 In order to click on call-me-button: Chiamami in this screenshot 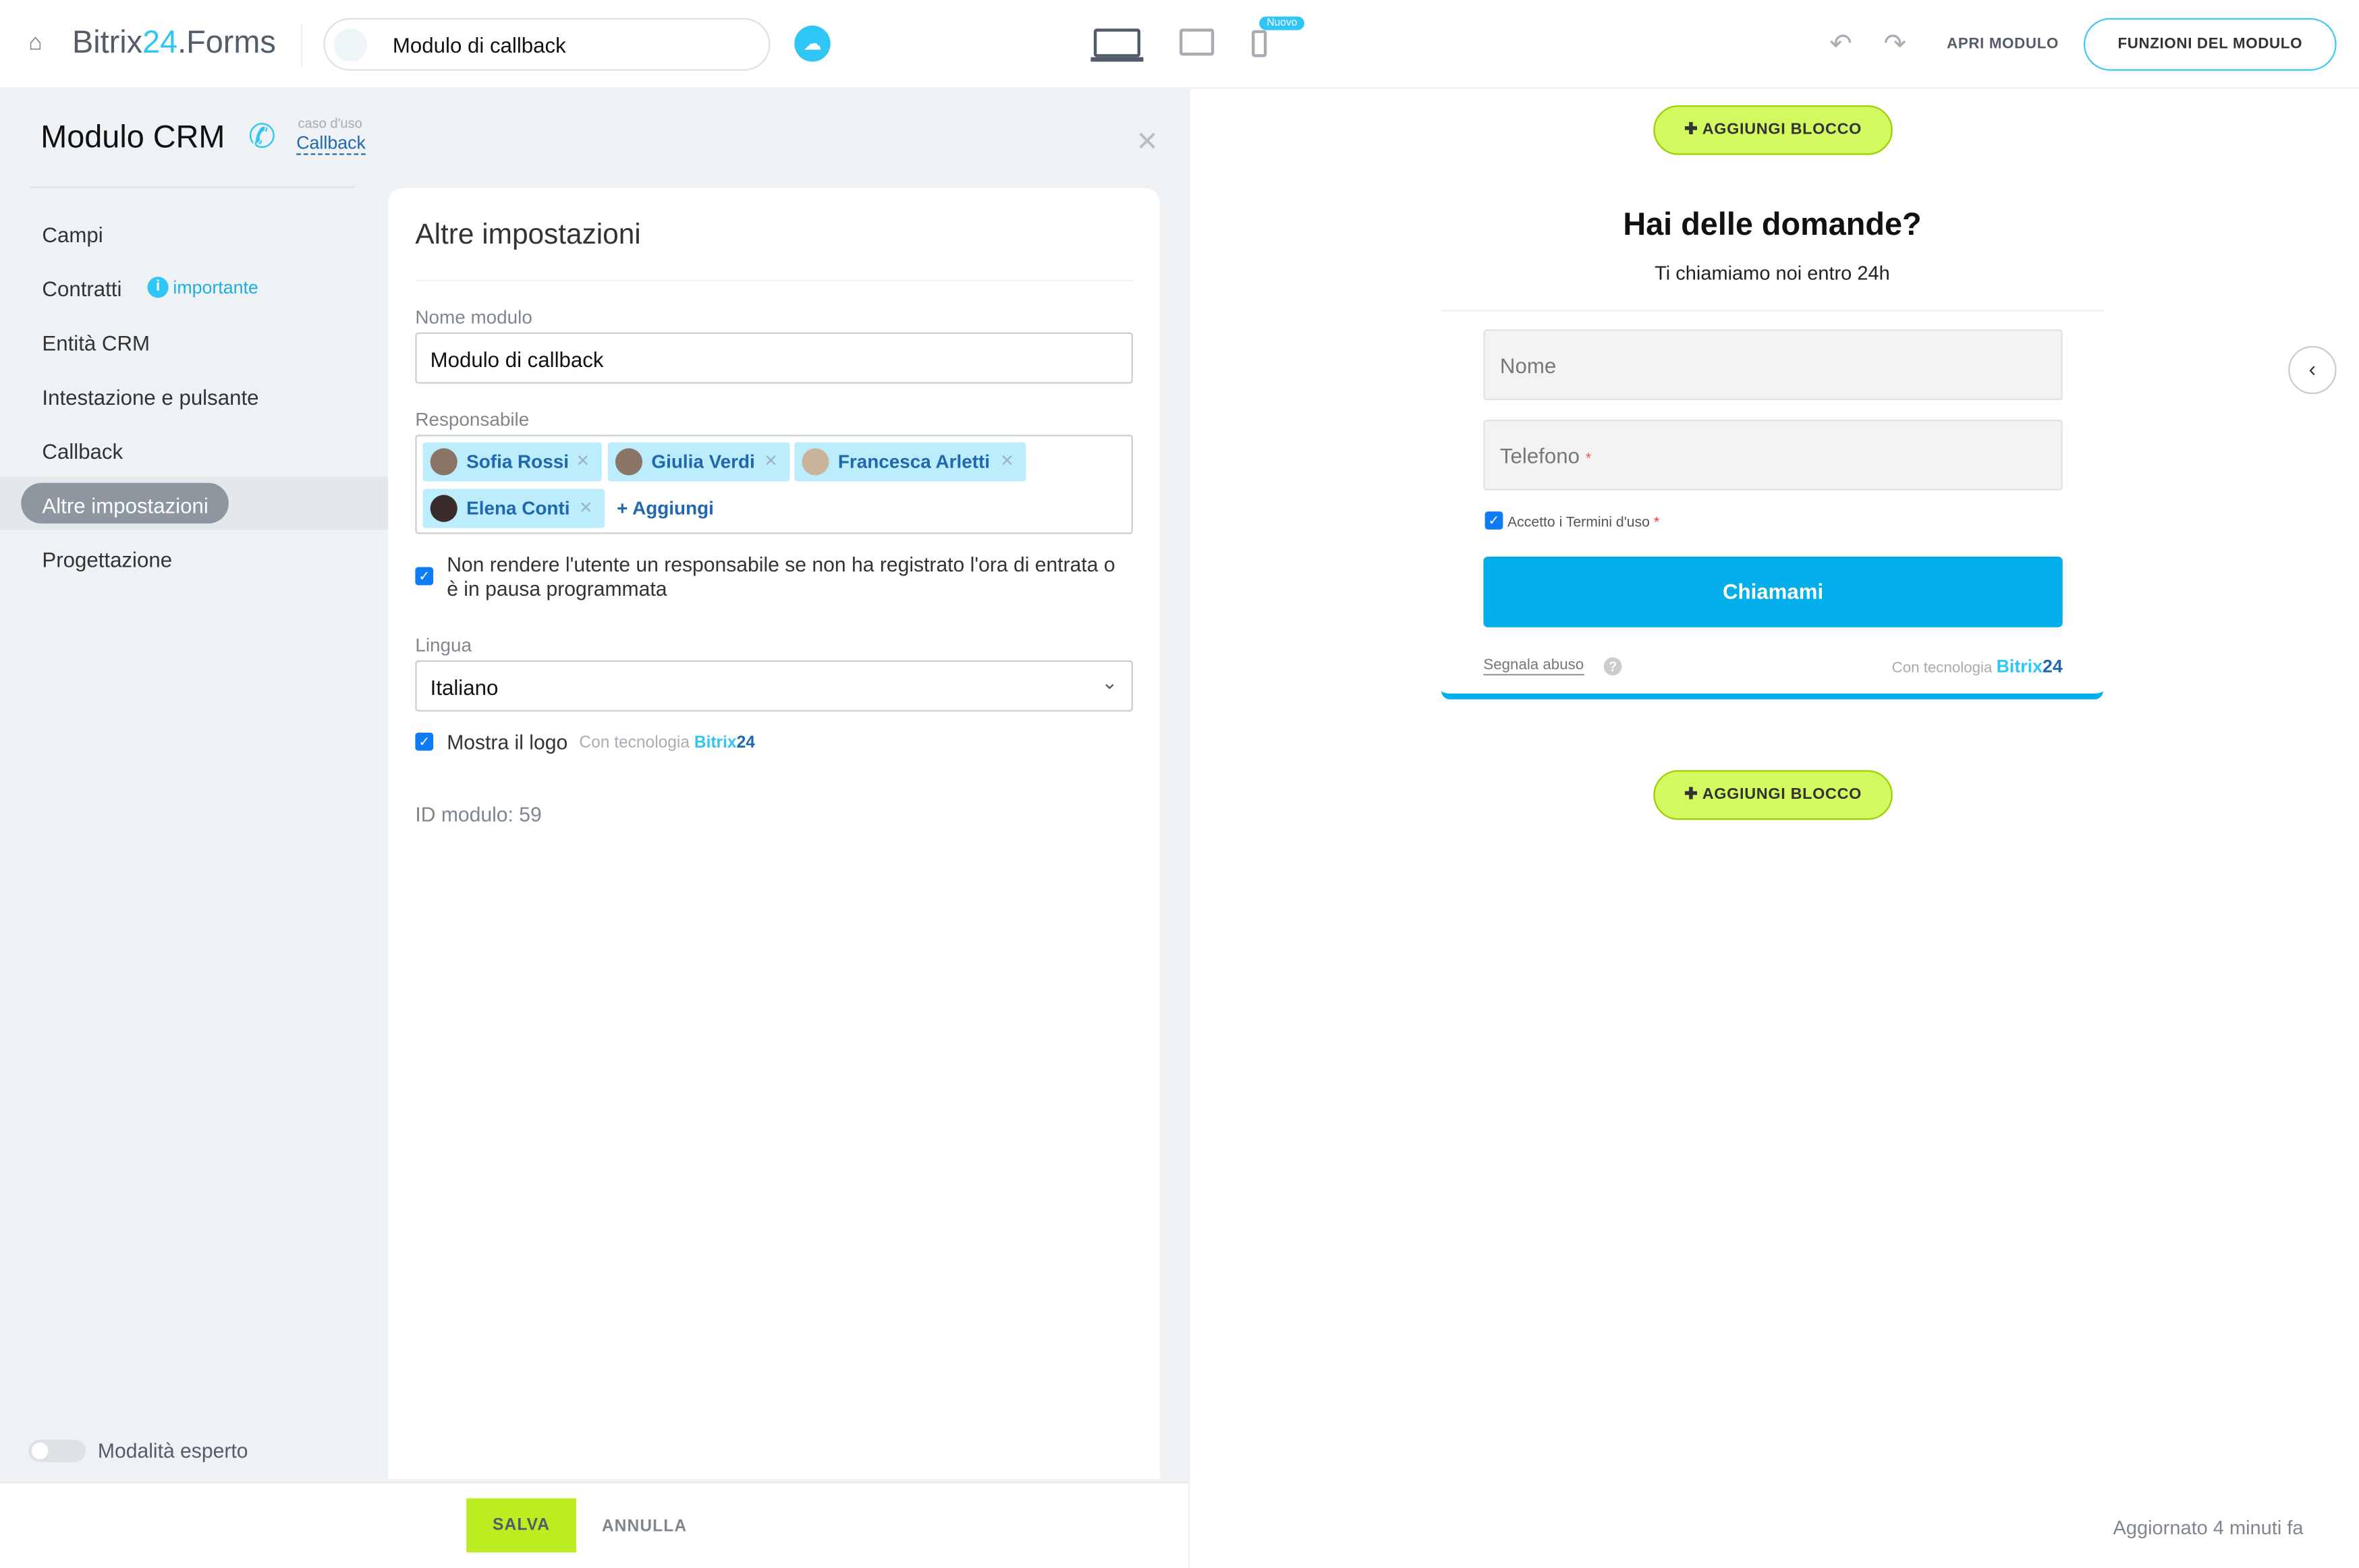, I will do `click(1773, 591)`.